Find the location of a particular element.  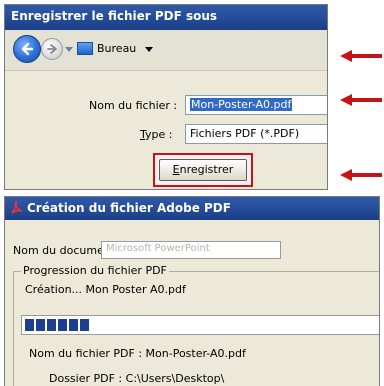

back-arrow-icon is located at coordinates (27, 49).